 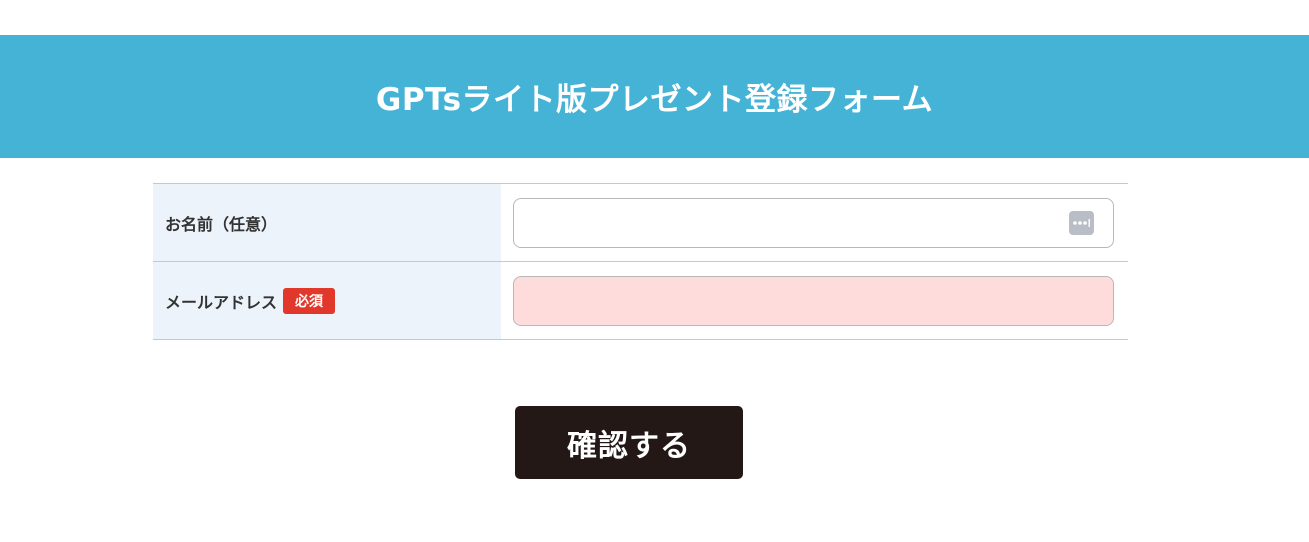 I want to click on dots-icon, so click(x=1081, y=222).